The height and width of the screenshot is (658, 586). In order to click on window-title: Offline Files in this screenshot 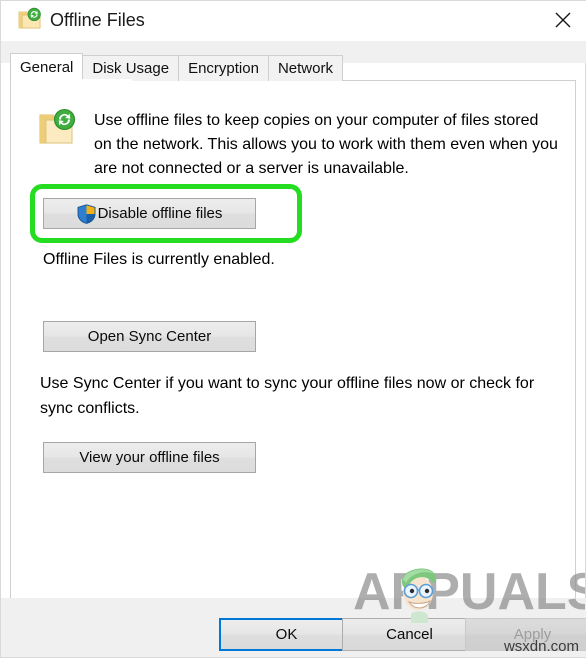, I will do `click(97, 20)`.